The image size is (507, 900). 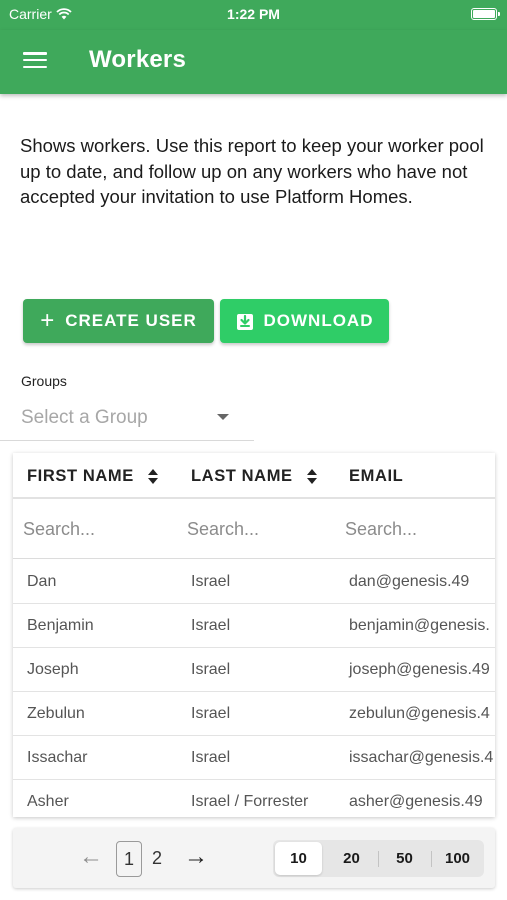 What do you see at coordinates (35, 60) in the screenshot?
I see `hamburger-menu-icon` at bounding box center [35, 60].